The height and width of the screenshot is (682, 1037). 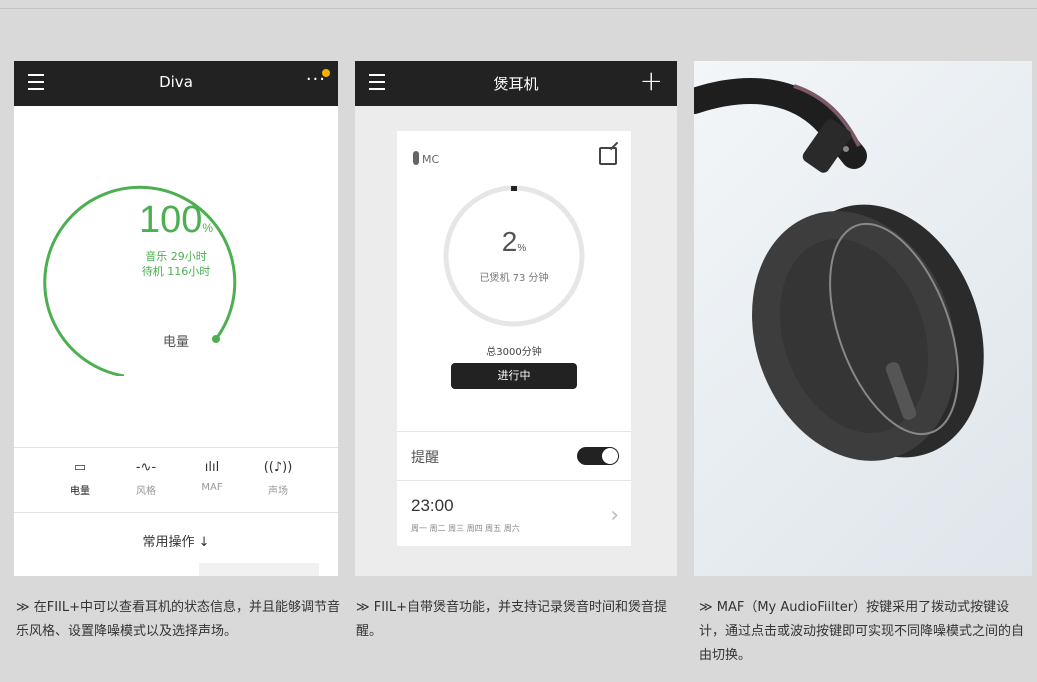 I want to click on reminder-row: 提醒, so click(x=514, y=456).